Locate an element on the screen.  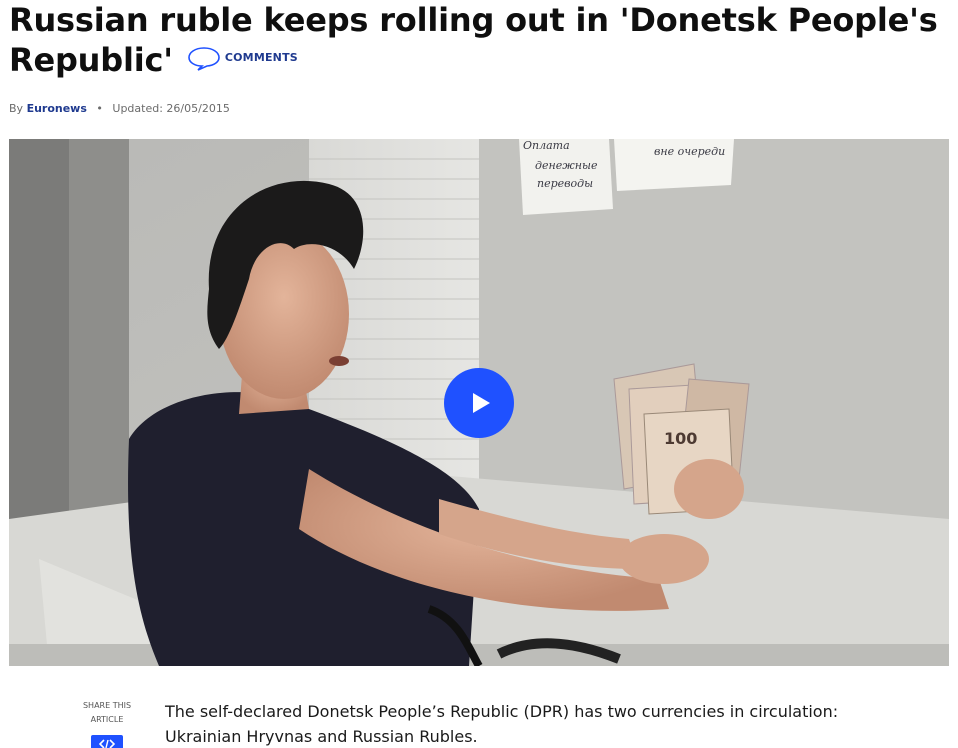
notice-line-4: вне очереди is located at coordinates (689, 151).